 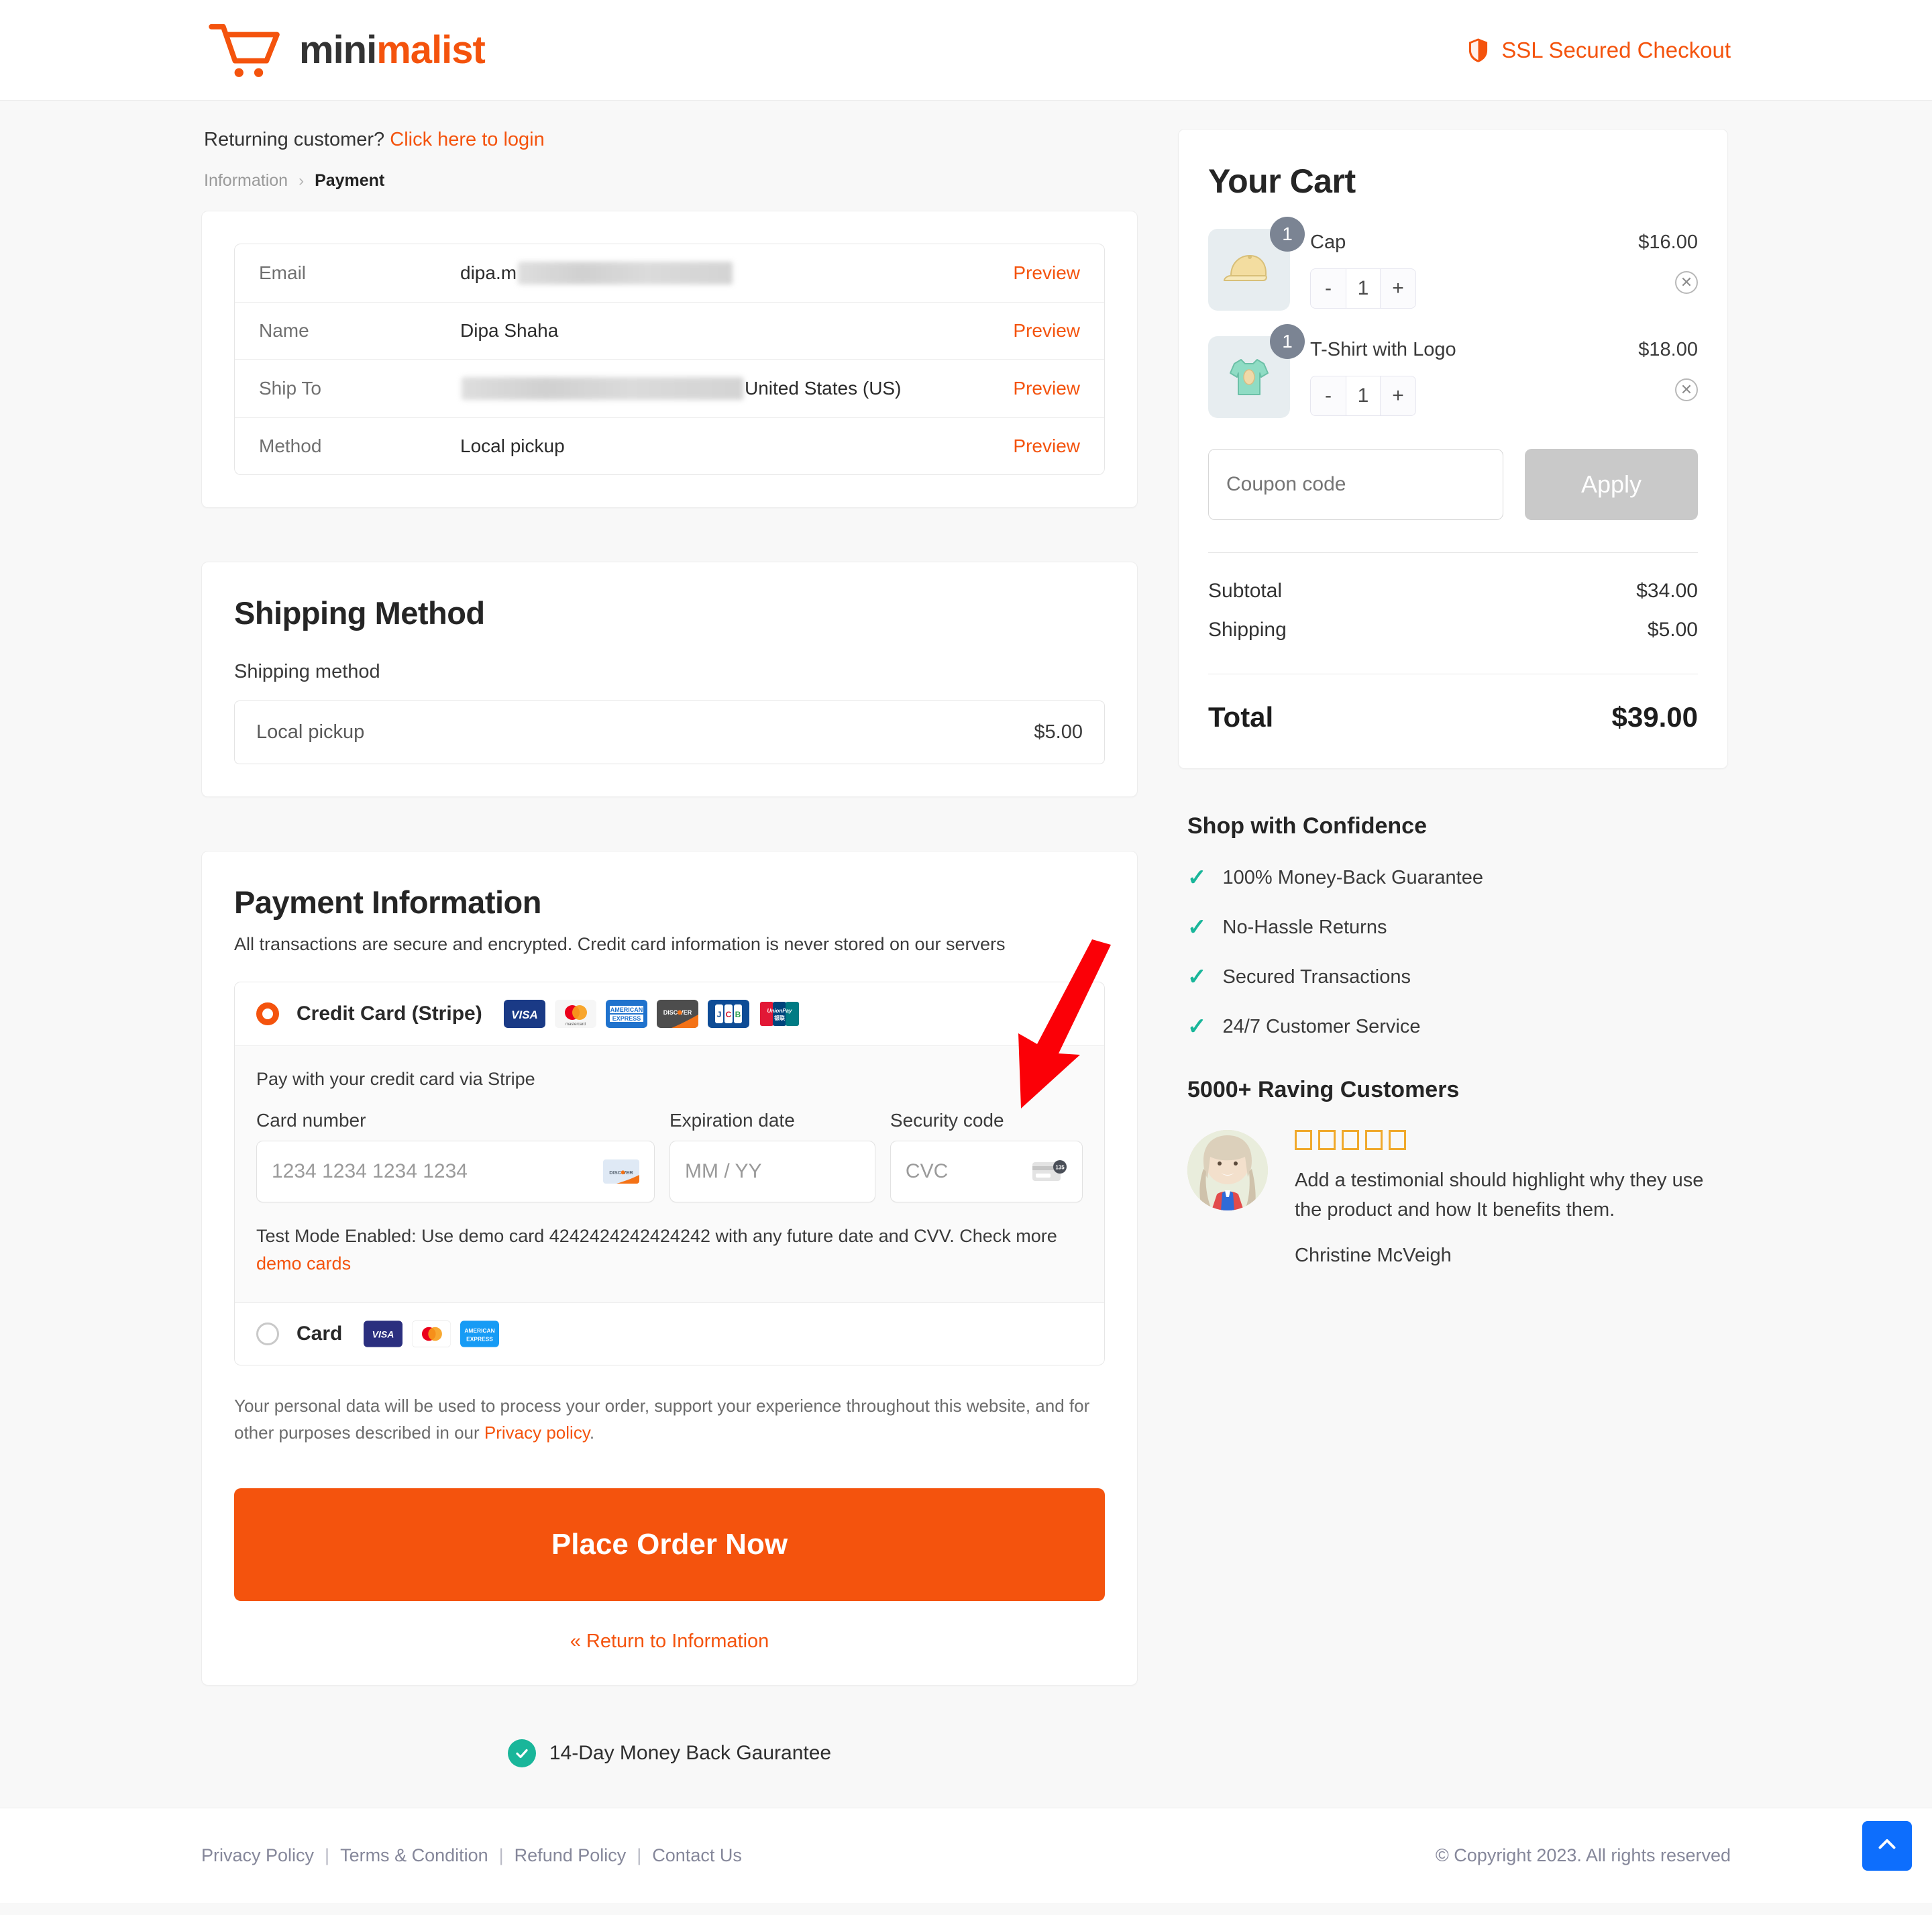 What do you see at coordinates (669, 1544) in the screenshot?
I see `place-order-button: Place Order Now` at bounding box center [669, 1544].